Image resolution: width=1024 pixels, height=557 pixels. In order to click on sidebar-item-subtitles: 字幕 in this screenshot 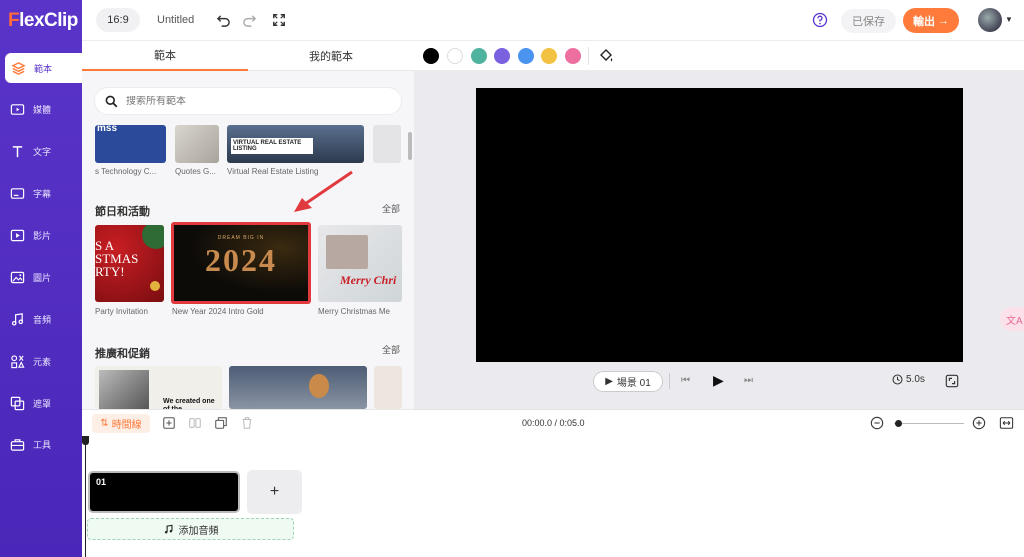, I will do `click(41, 193)`.